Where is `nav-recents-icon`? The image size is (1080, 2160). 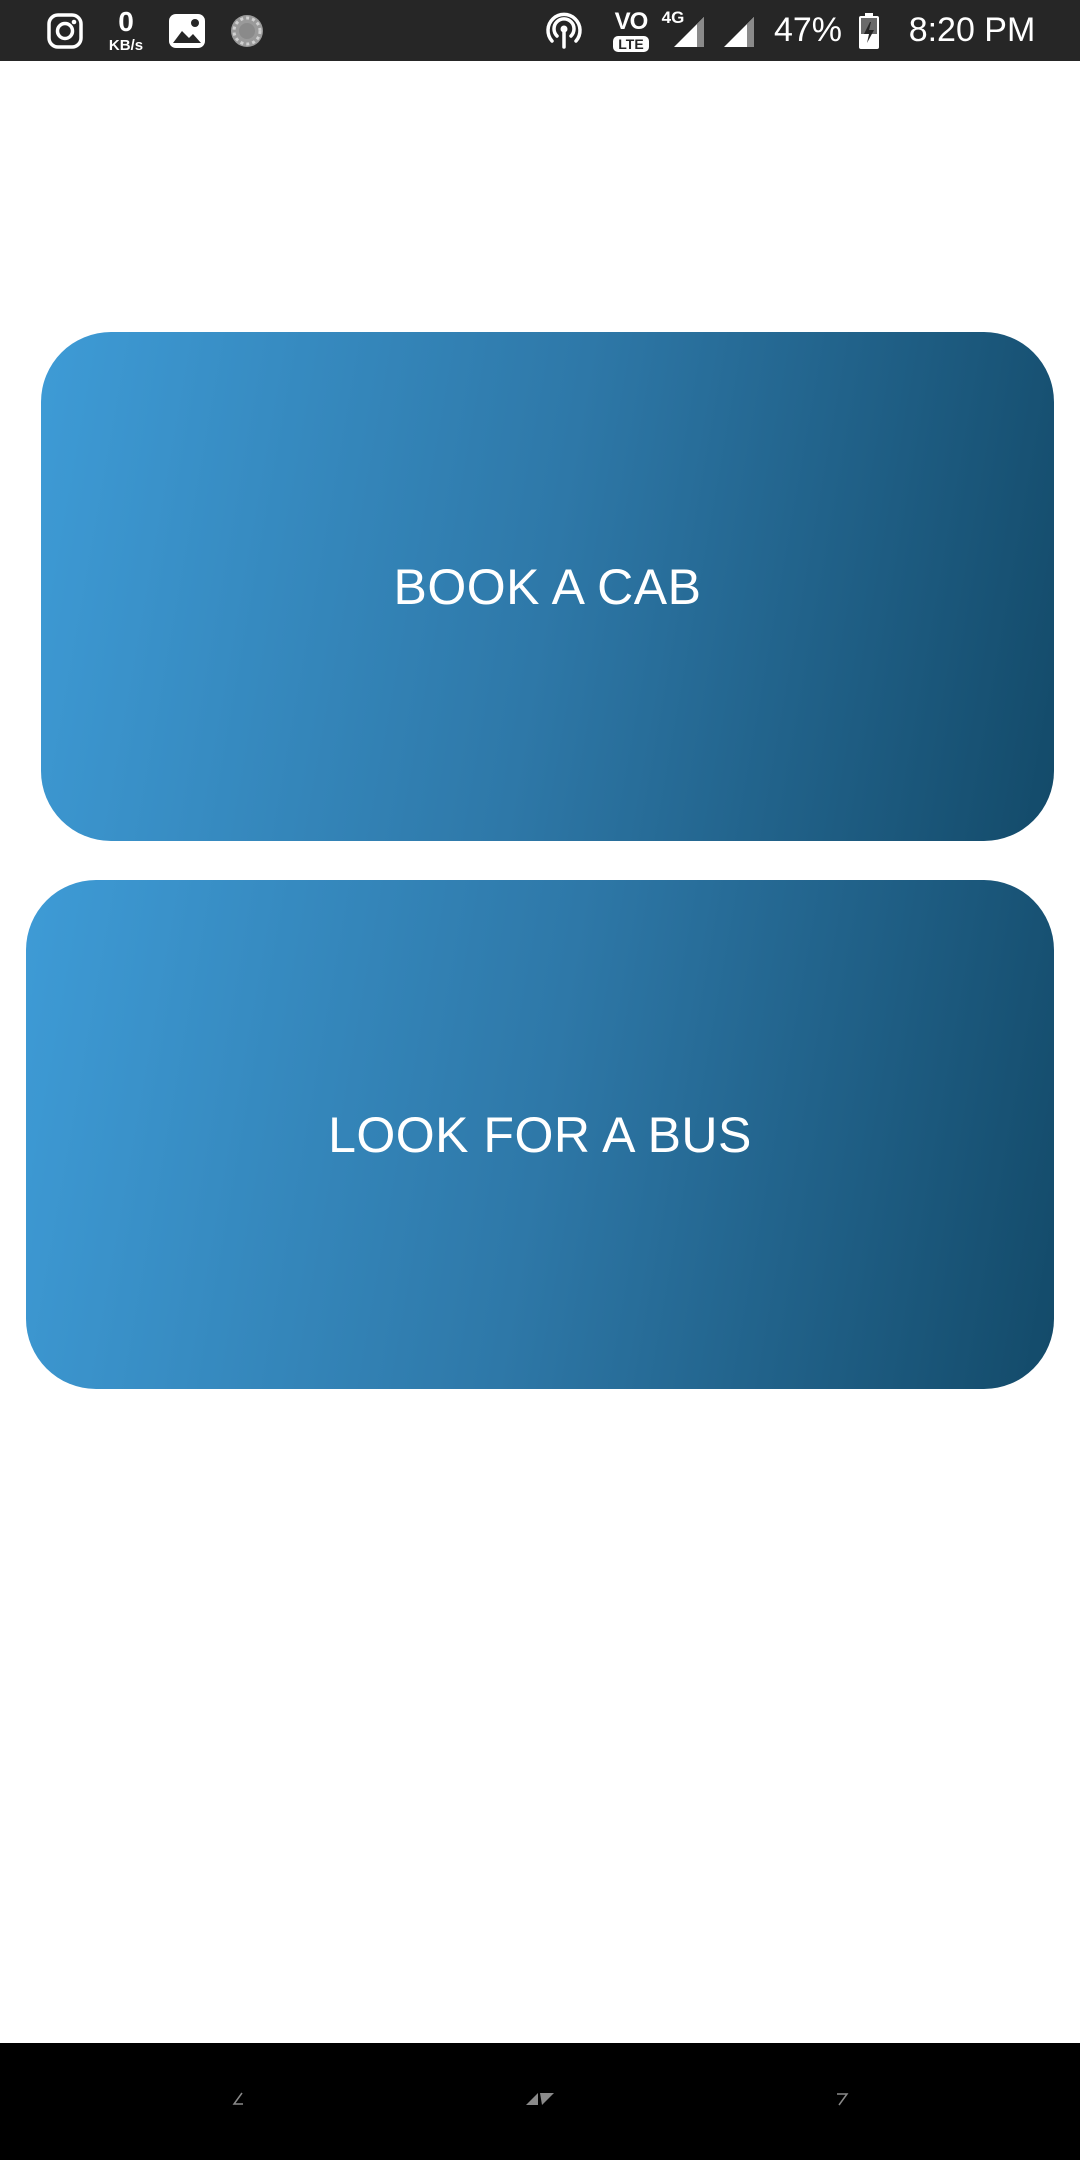 nav-recents-icon is located at coordinates (842, 2102).